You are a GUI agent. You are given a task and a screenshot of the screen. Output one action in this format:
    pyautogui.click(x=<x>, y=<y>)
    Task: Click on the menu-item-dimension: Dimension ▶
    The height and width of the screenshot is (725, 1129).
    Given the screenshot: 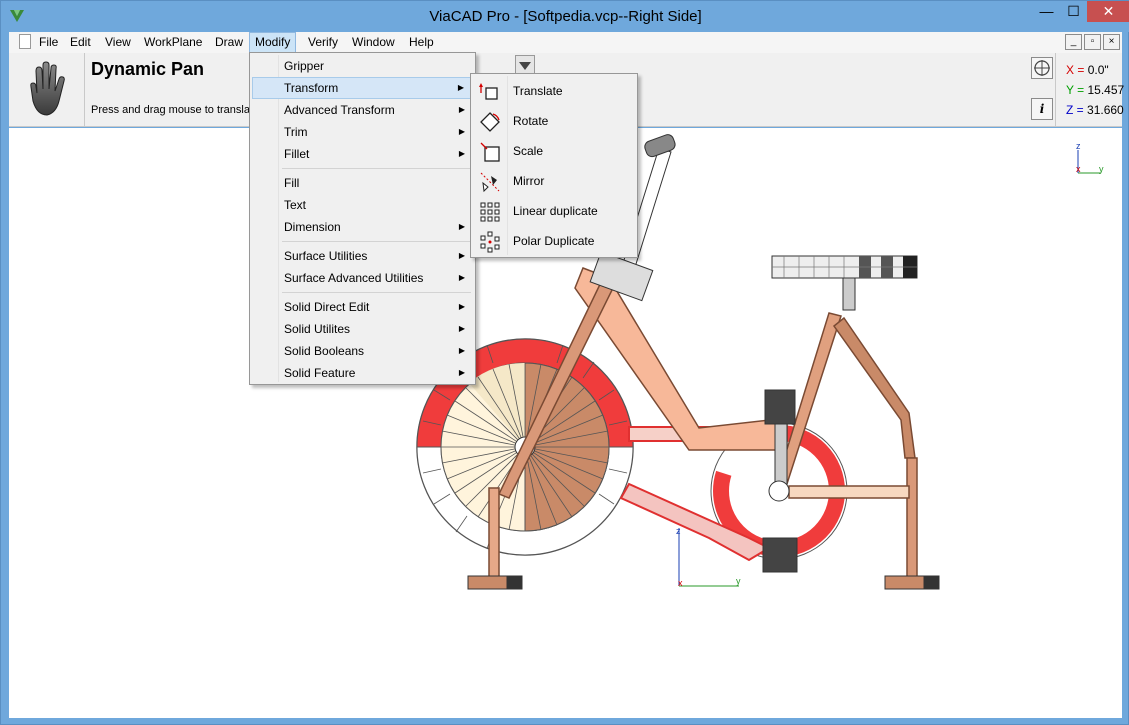 What is the action you would take?
    pyautogui.click(x=362, y=227)
    